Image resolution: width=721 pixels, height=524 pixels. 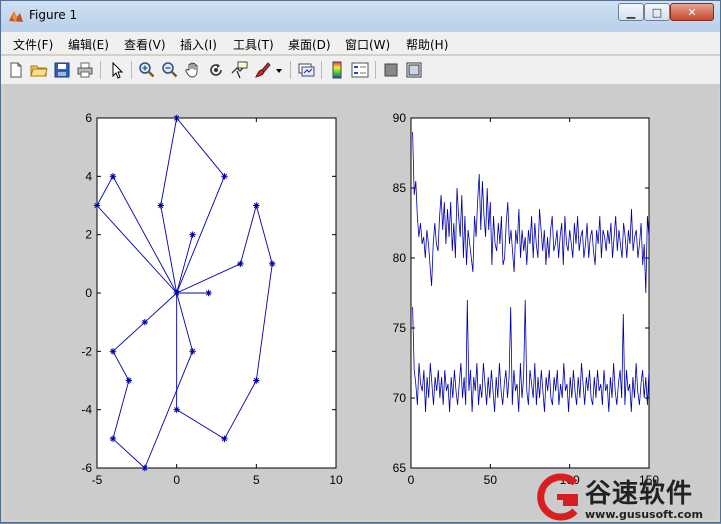 I want to click on y-tick-label: 90, so click(x=400, y=118).